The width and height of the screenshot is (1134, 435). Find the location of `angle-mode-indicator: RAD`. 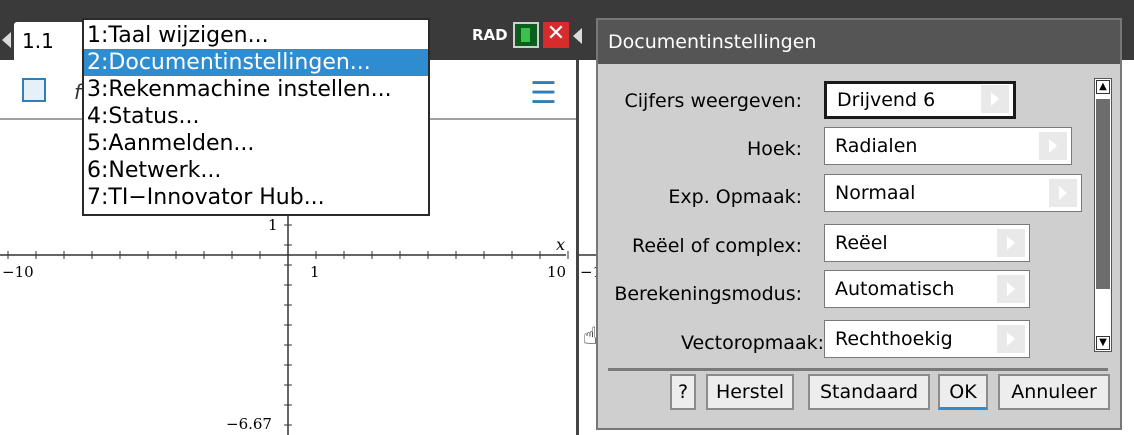

angle-mode-indicator: RAD is located at coordinates (490, 35).